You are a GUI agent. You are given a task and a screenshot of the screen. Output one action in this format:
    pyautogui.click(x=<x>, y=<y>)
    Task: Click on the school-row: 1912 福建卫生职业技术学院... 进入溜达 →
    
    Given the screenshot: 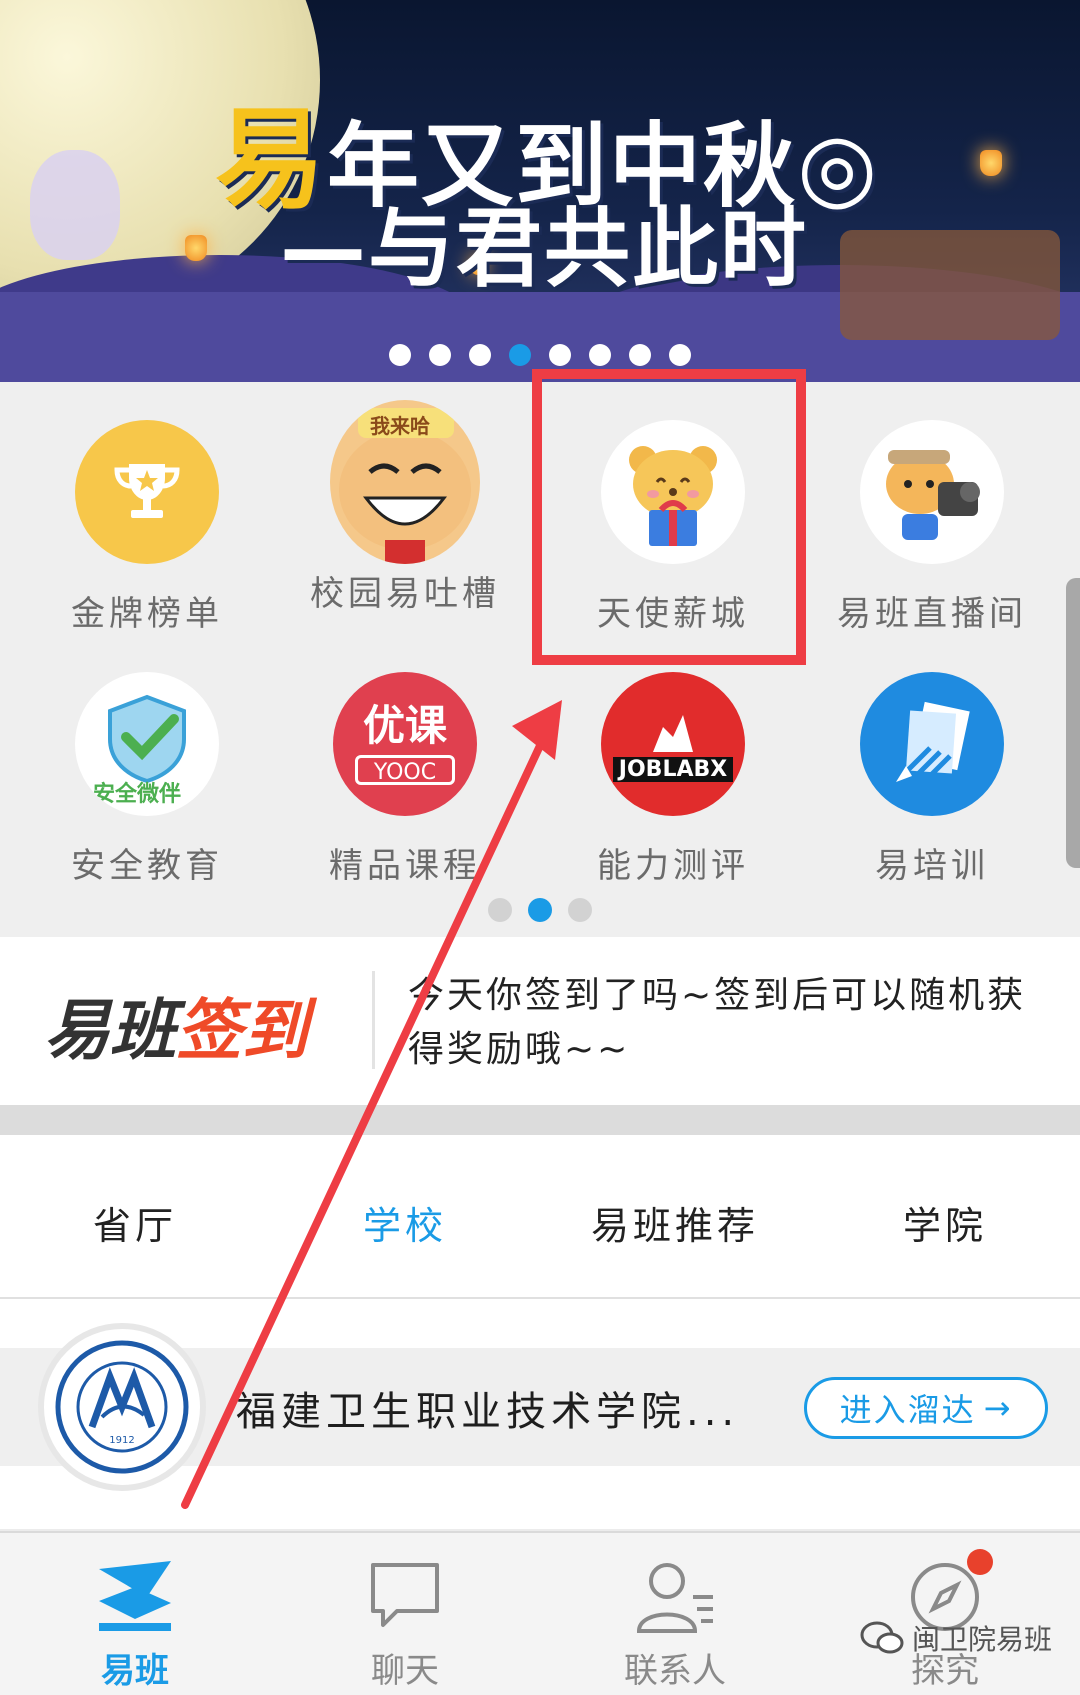 What is the action you would take?
    pyautogui.click(x=540, y=1414)
    